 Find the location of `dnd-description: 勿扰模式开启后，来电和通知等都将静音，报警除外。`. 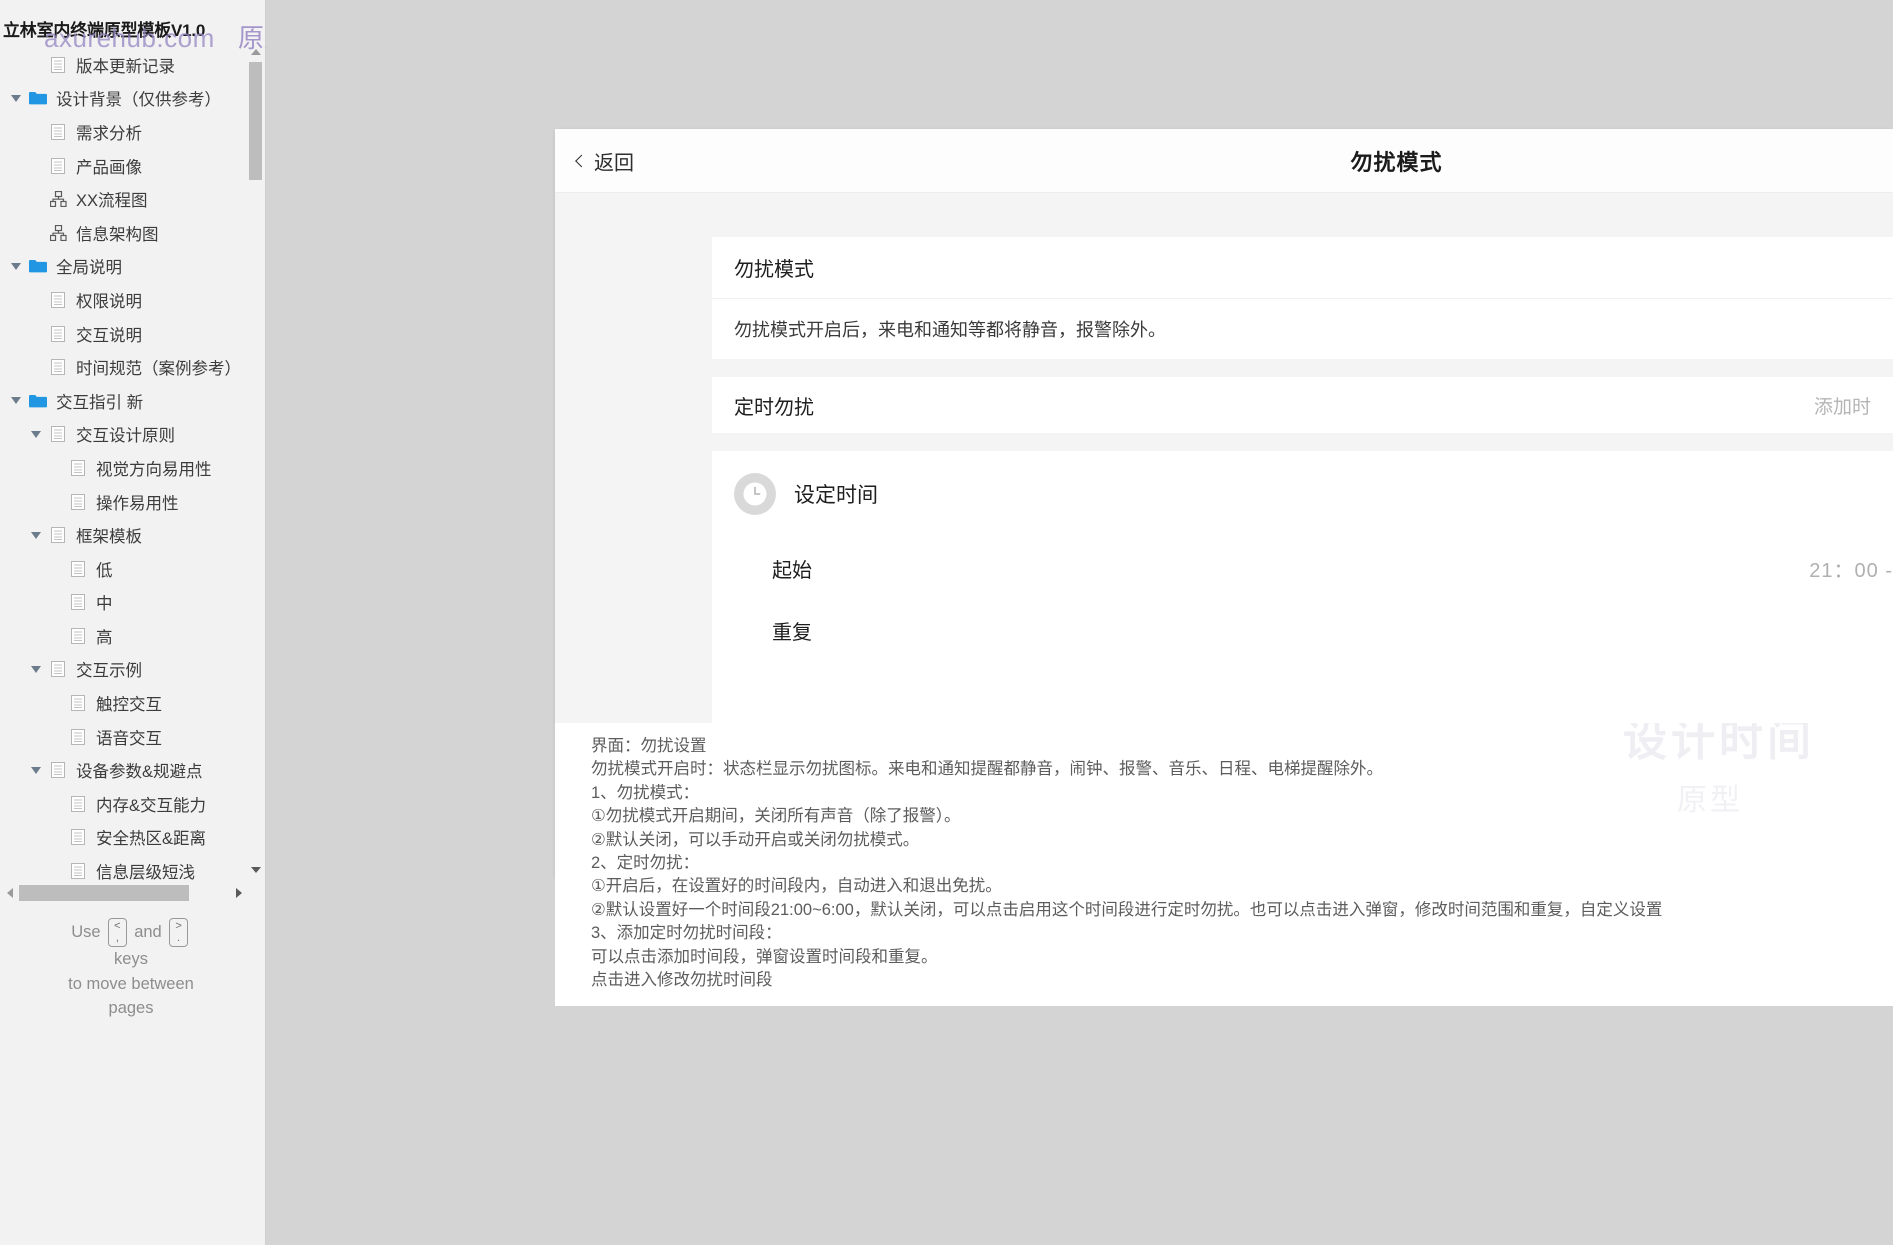

dnd-description: 勿扰模式开启后，来电和通知等都将静音，报警除外。 is located at coordinates (950, 330).